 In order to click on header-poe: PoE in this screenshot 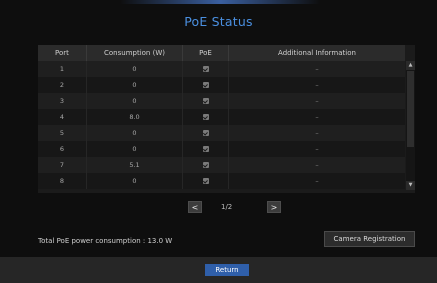, I will do `click(206, 53)`.